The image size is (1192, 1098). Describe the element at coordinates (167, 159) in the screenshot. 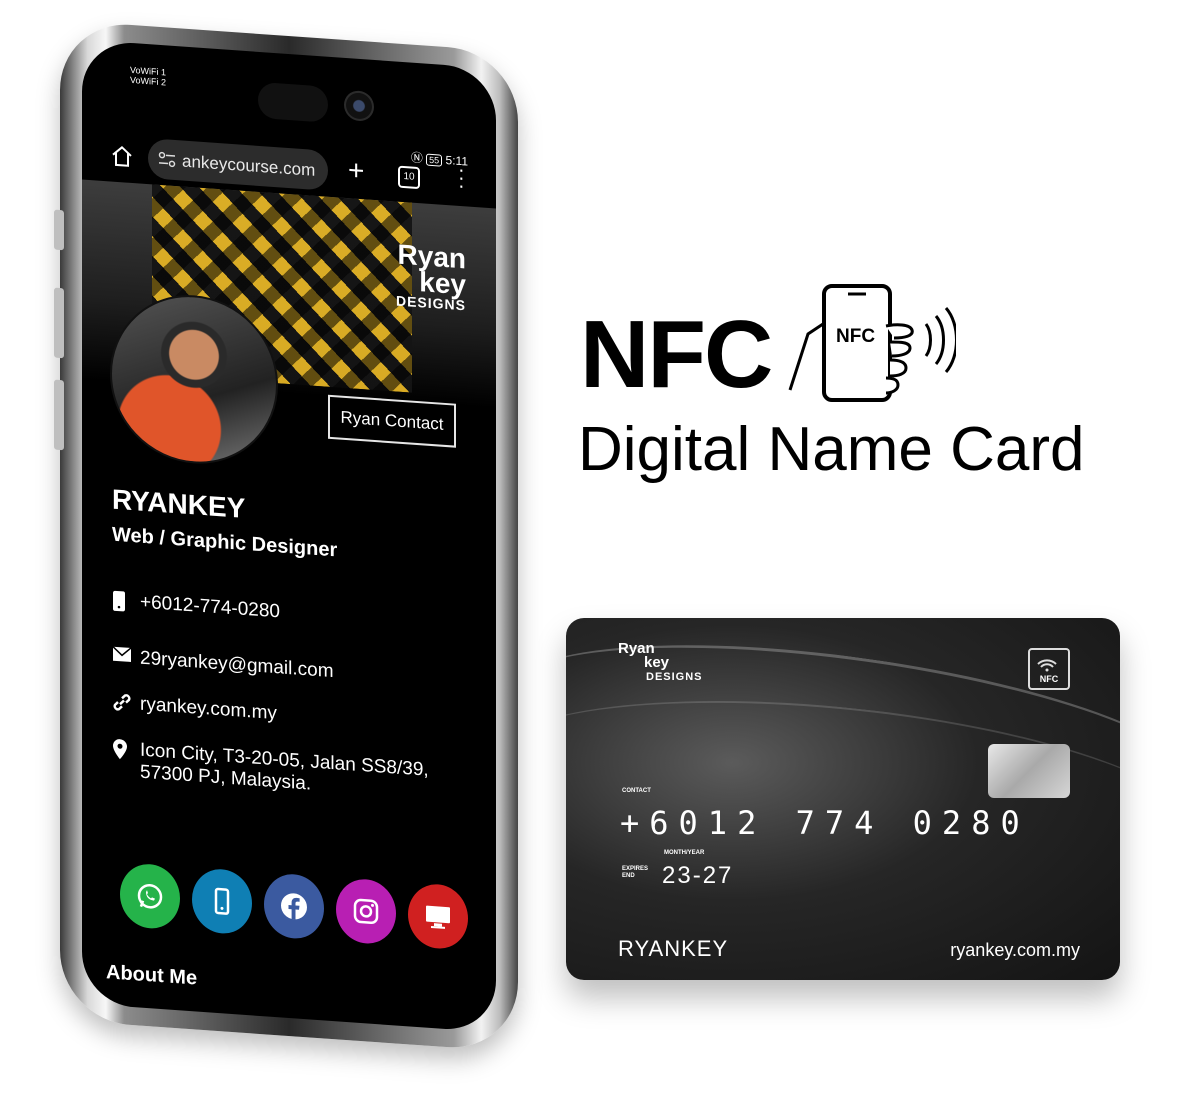

I see `site-settings-icon` at that location.